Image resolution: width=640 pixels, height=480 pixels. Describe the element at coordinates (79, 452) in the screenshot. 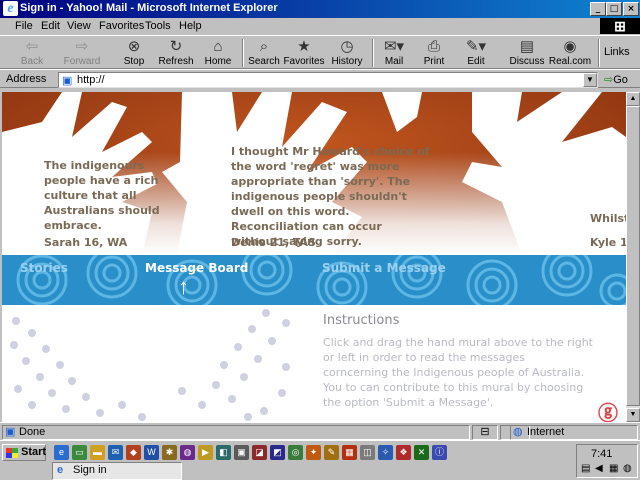

I see `quicklaunch-desktop-icon: ▭` at that location.